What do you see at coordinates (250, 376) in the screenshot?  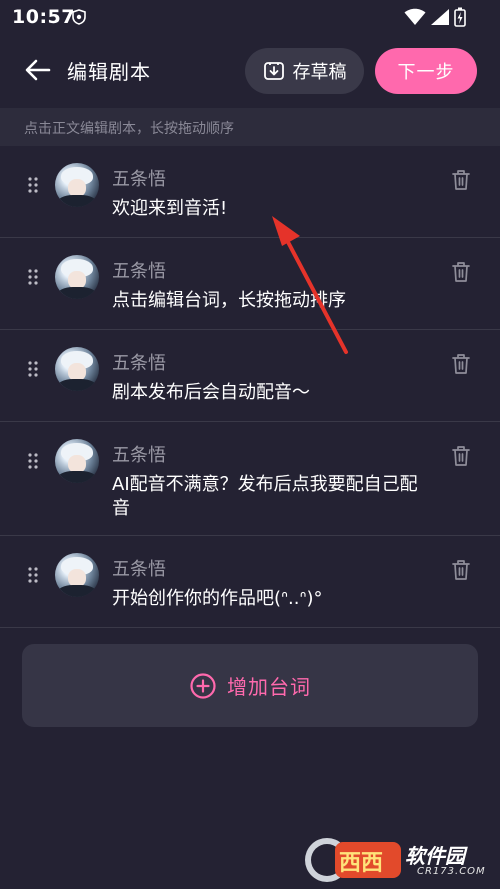 I see `script-line-item: 五条悟 剧本发布后会自动配音～` at bounding box center [250, 376].